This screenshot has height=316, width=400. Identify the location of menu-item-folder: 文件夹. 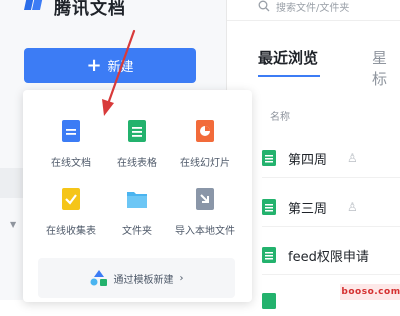
(137, 212).